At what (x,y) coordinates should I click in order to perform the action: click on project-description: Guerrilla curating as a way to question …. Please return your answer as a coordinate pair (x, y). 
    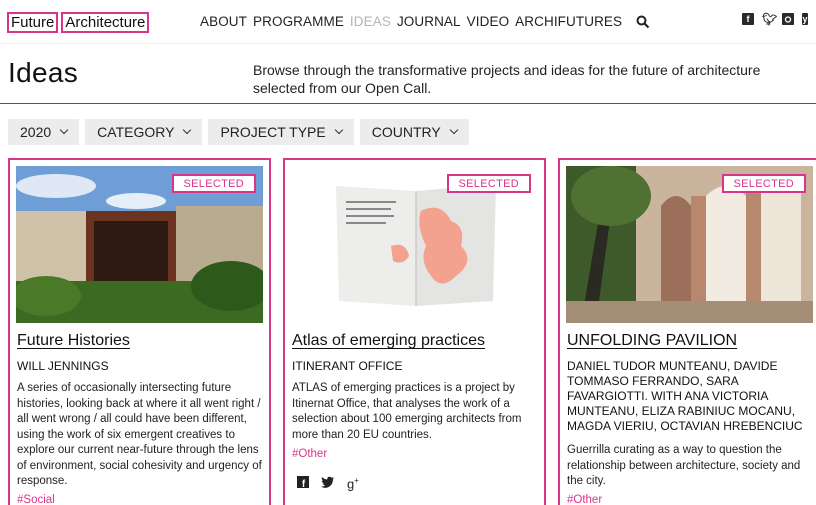
    Looking at the image, I should click on (684, 465).